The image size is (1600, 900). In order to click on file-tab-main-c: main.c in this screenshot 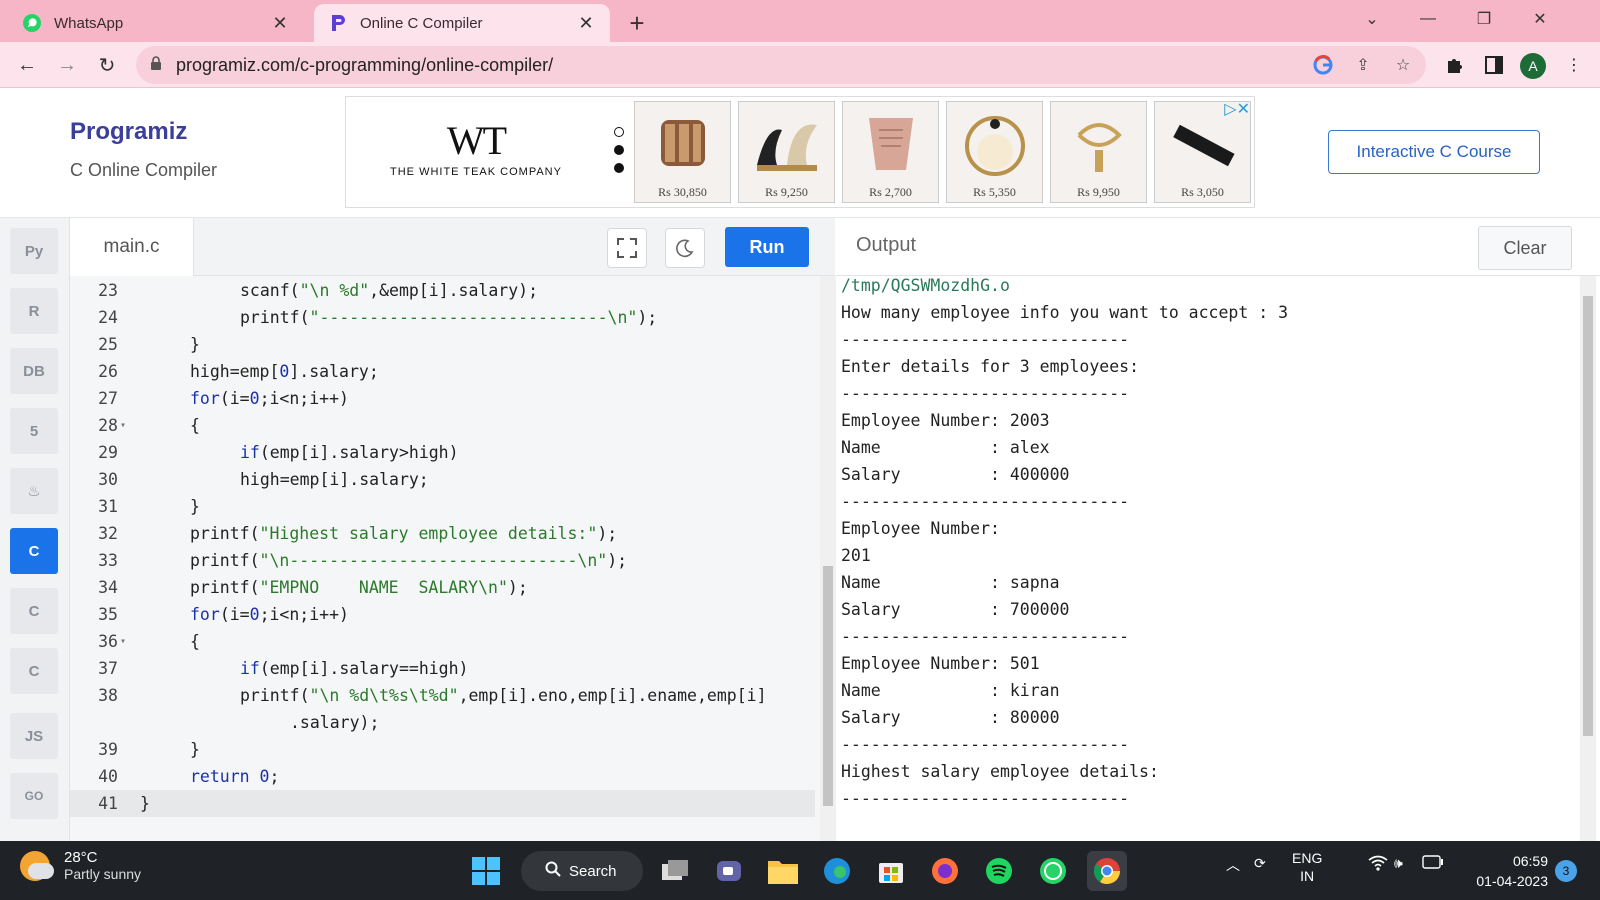, I will do `click(132, 247)`.